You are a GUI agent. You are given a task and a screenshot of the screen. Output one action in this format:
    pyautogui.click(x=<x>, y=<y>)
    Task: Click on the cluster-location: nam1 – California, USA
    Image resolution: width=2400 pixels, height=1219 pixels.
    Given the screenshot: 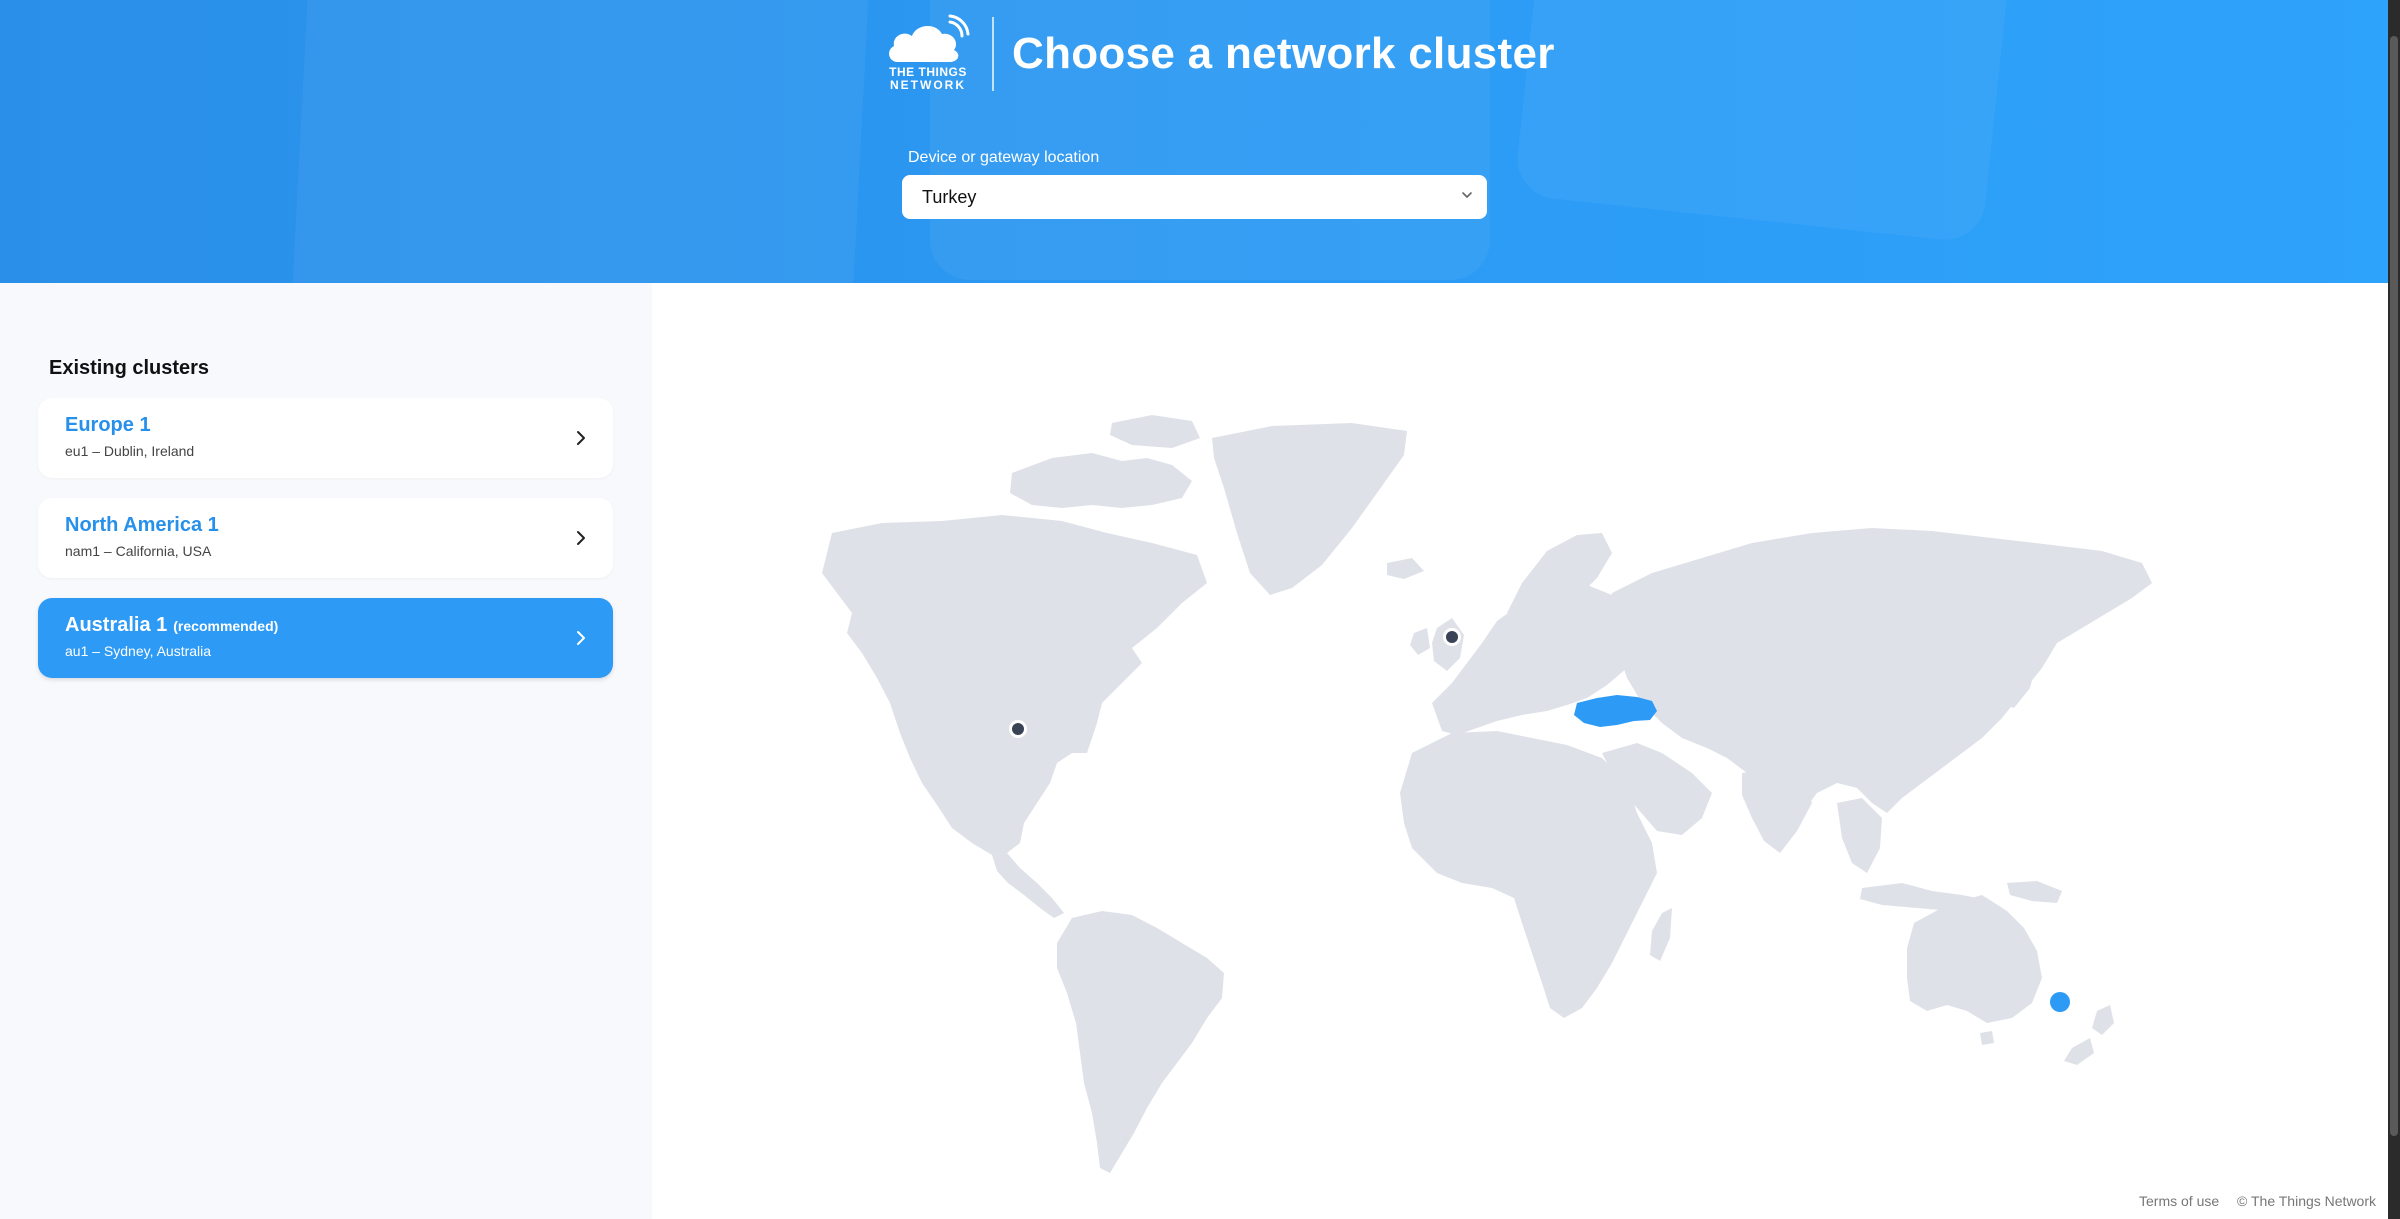 What is the action you would take?
    pyautogui.click(x=138, y=551)
    